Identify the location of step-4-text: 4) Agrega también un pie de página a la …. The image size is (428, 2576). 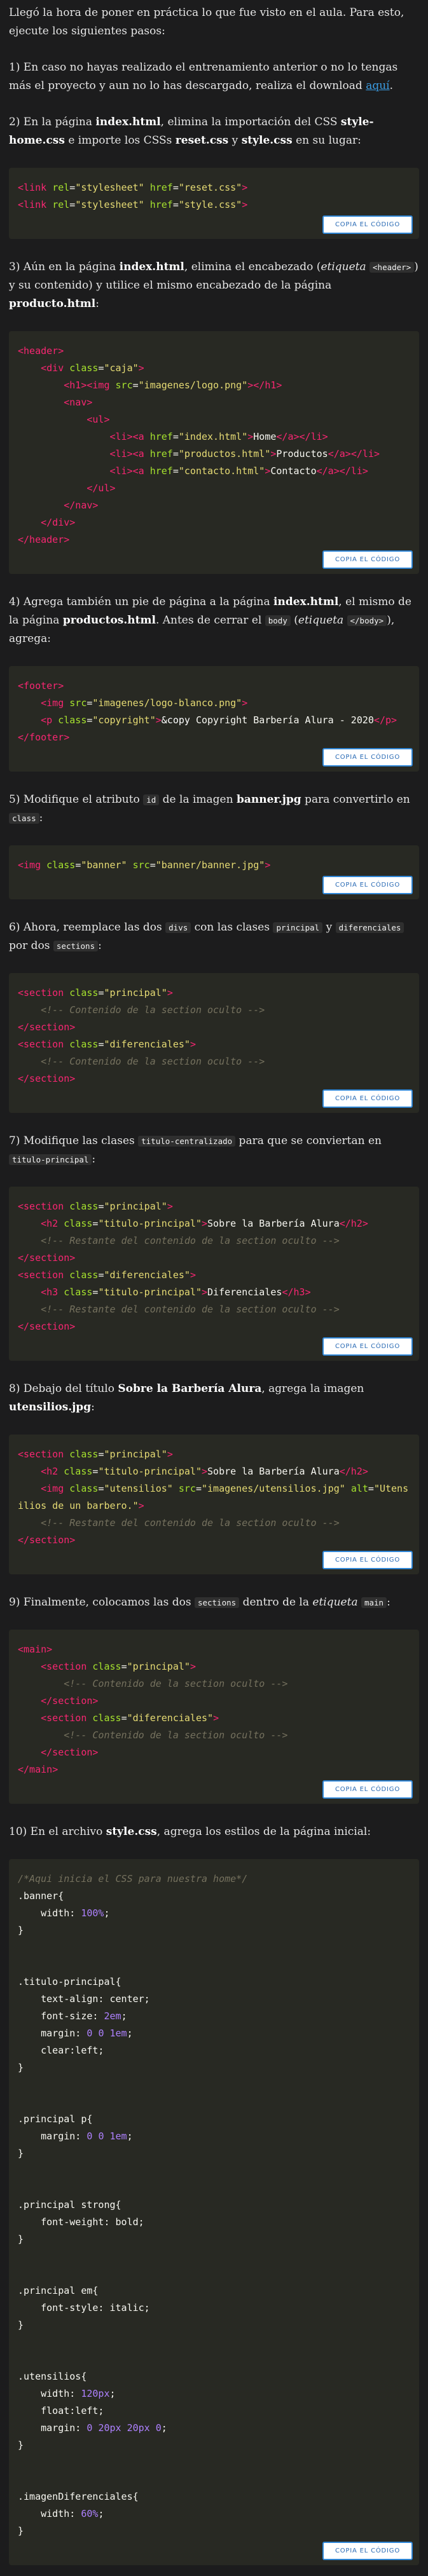
(210, 620).